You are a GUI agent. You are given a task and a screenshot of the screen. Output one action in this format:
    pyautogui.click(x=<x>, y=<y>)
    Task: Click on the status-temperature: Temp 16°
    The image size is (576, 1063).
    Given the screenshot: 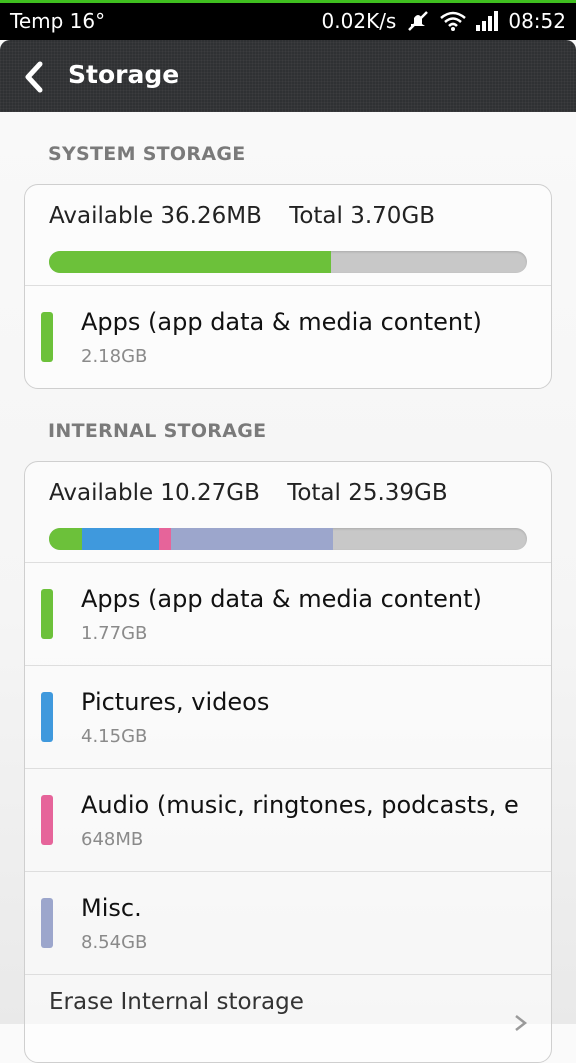 What is the action you would take?
    pyautogui.click(x=58, y=21)
    